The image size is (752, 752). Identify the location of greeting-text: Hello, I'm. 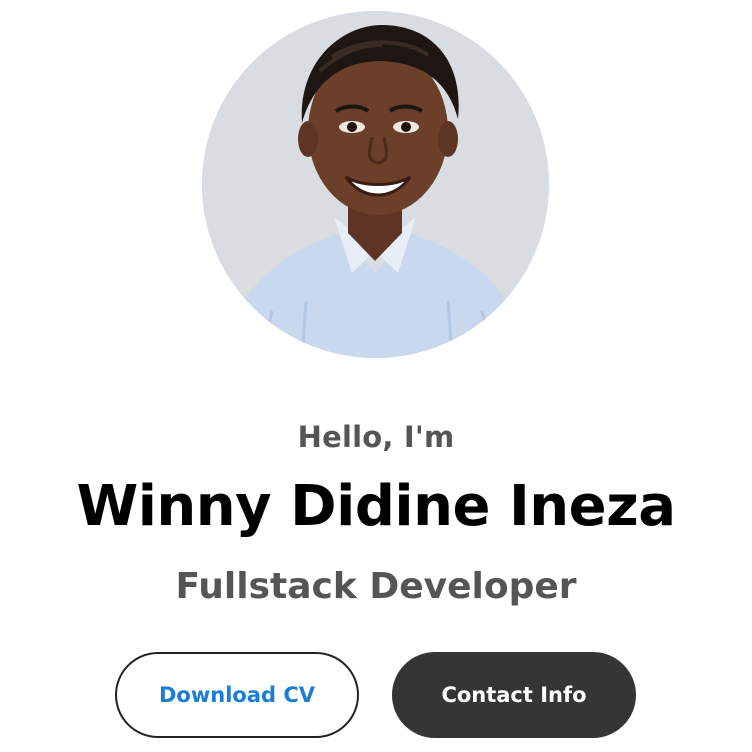
(376, 437).